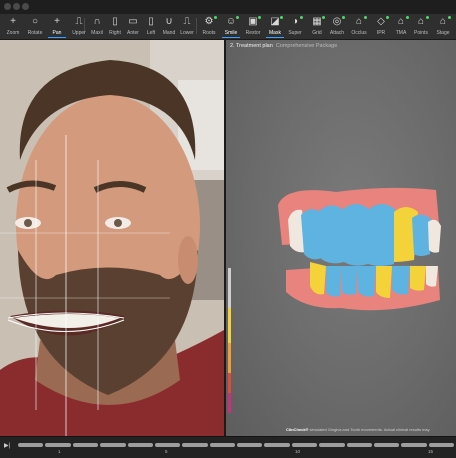 The width and height of the screenshot is (456, 458). Describe the element at coordinates (401, 33) in the screenshot. I see `tool-label: TMA` at that location.